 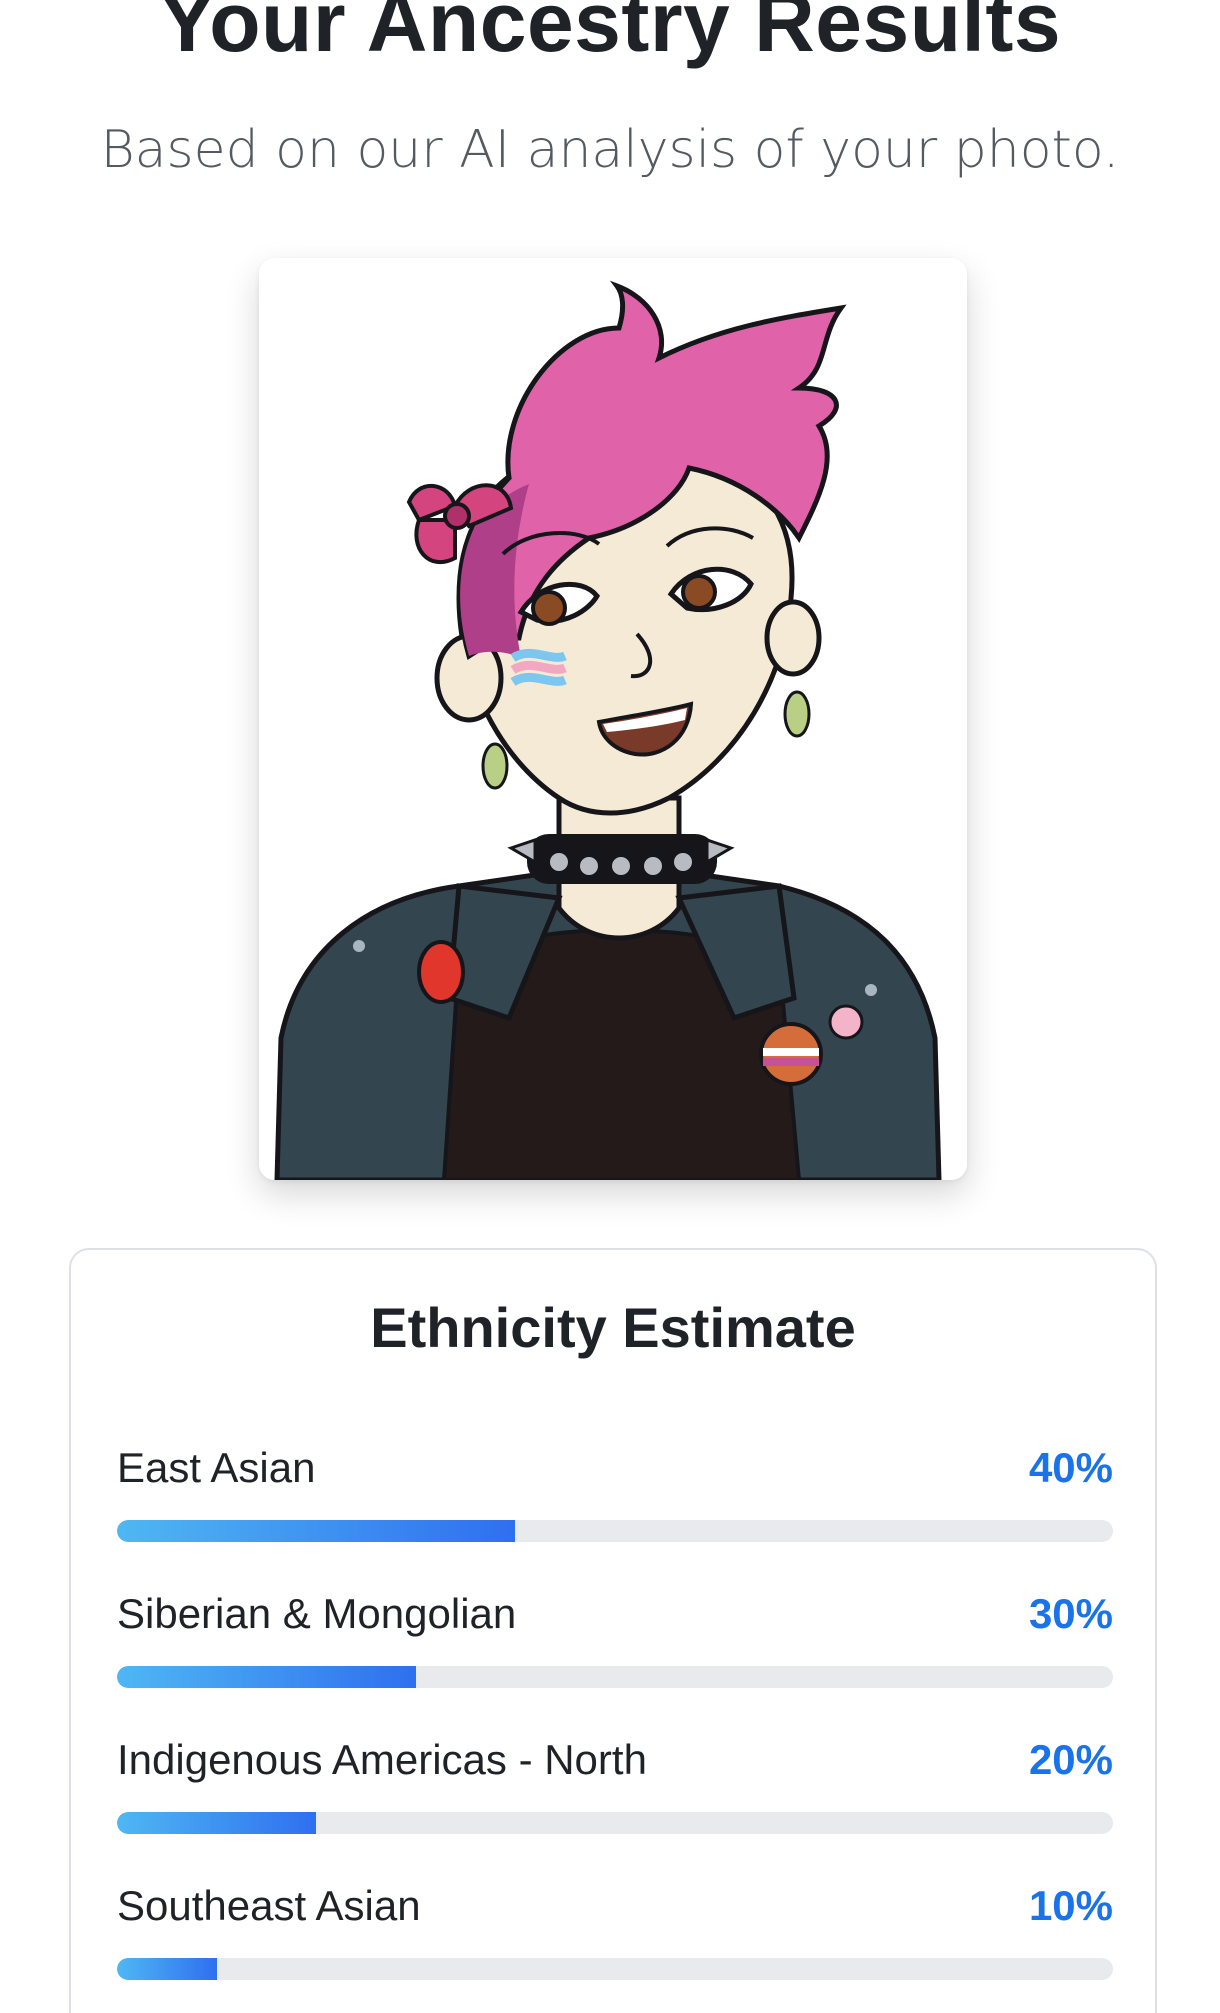 What do you see at coordinates (615, 1641) in the screenshot?
I see `estimate-row-siberian-mongolian: Siberian & Mongolian 30%` at bounding box center [615, 1641].